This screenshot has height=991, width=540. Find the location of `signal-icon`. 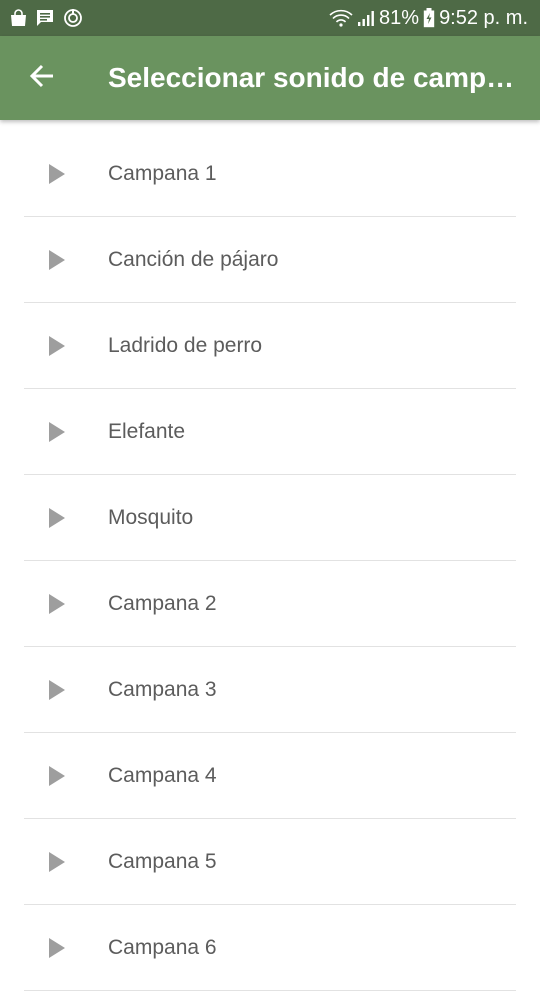

signal-icon is located at coordinates (366, 18).